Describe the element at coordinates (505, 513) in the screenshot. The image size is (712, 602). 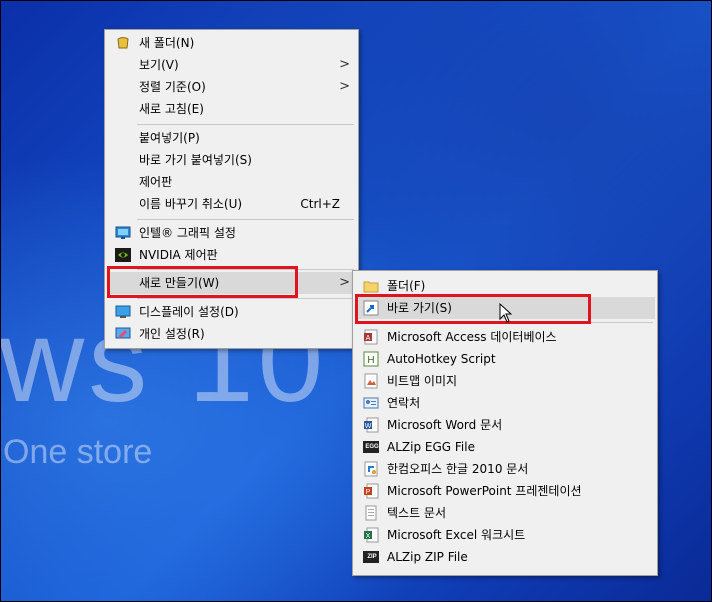
I see `submenu-item-text-document: 텍스트 문서` at that location.